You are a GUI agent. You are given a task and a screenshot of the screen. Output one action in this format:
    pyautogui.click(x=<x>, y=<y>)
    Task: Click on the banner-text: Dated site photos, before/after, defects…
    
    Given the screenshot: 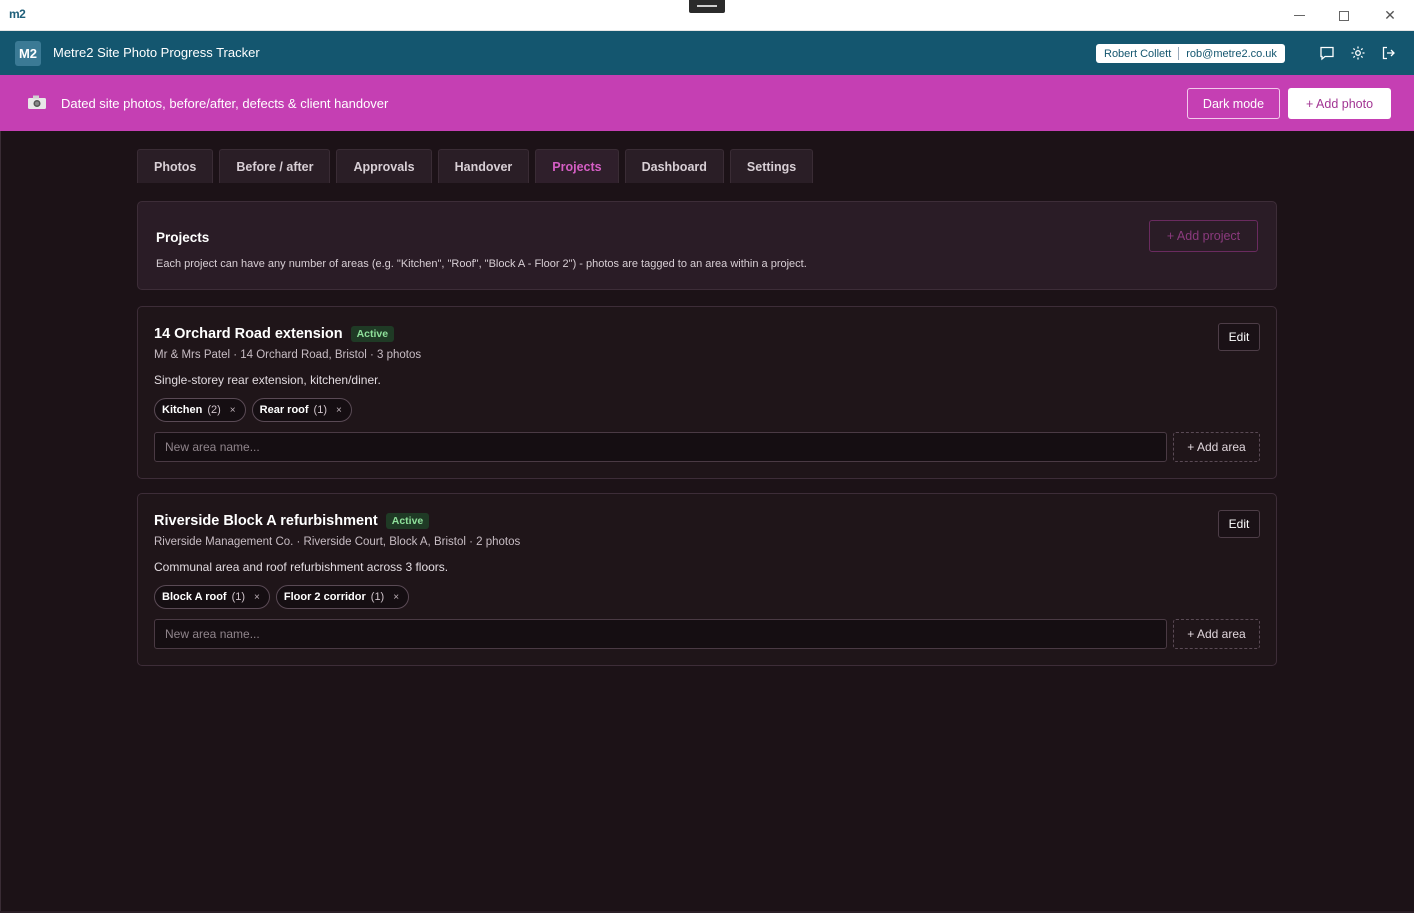 What is the action you would take?
    pyautogui.click(x=225, y=103)
    